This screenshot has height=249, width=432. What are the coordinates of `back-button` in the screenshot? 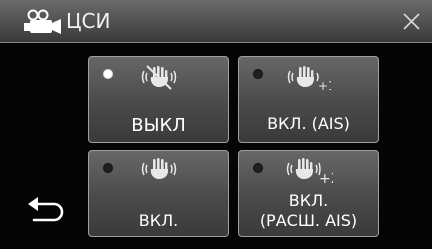 It's located at (46, 212).